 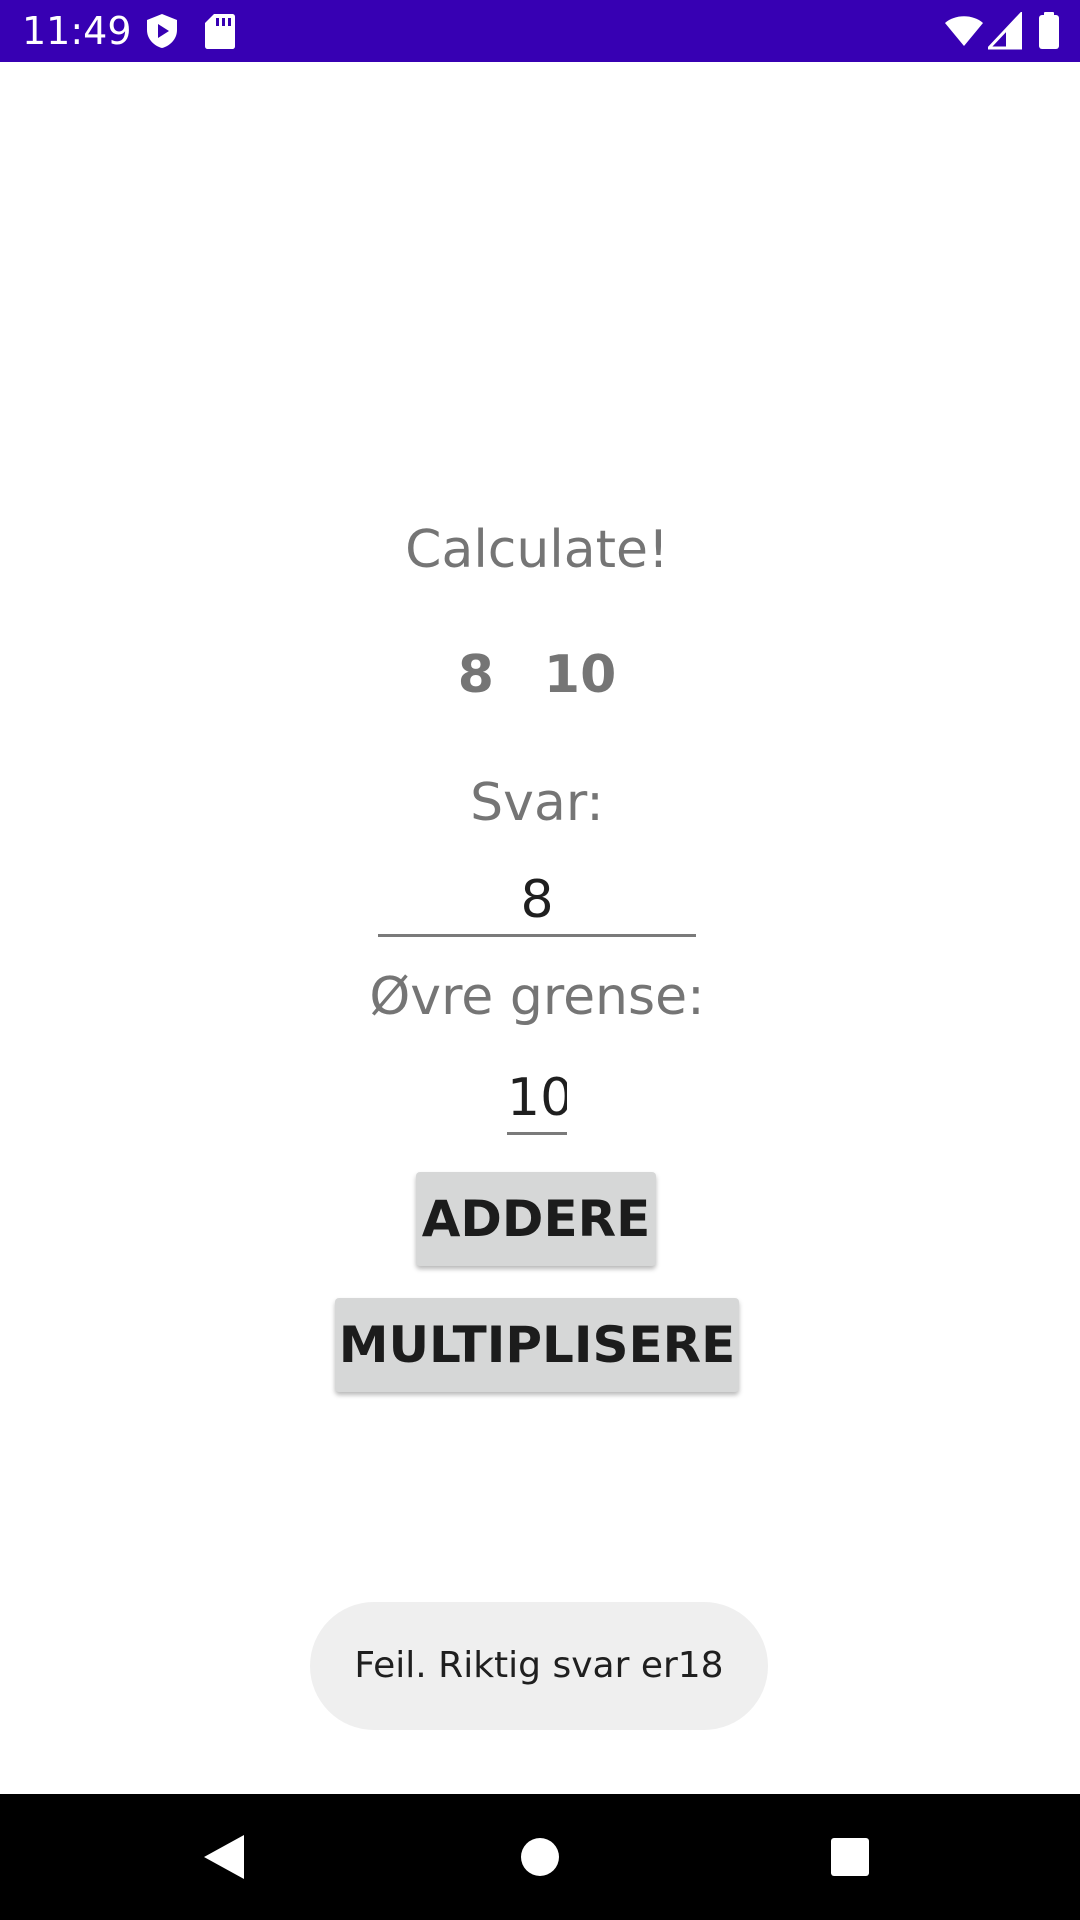 I want to click on upper-limit-input, so click(x=537, y=1099).